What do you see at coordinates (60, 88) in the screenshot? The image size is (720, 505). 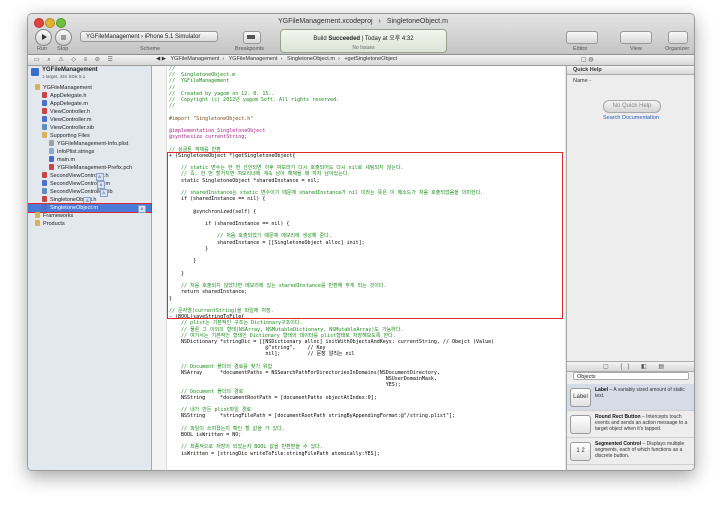 I see `sidebar-item: YGFileManagement` at bounding box center [60, 88].